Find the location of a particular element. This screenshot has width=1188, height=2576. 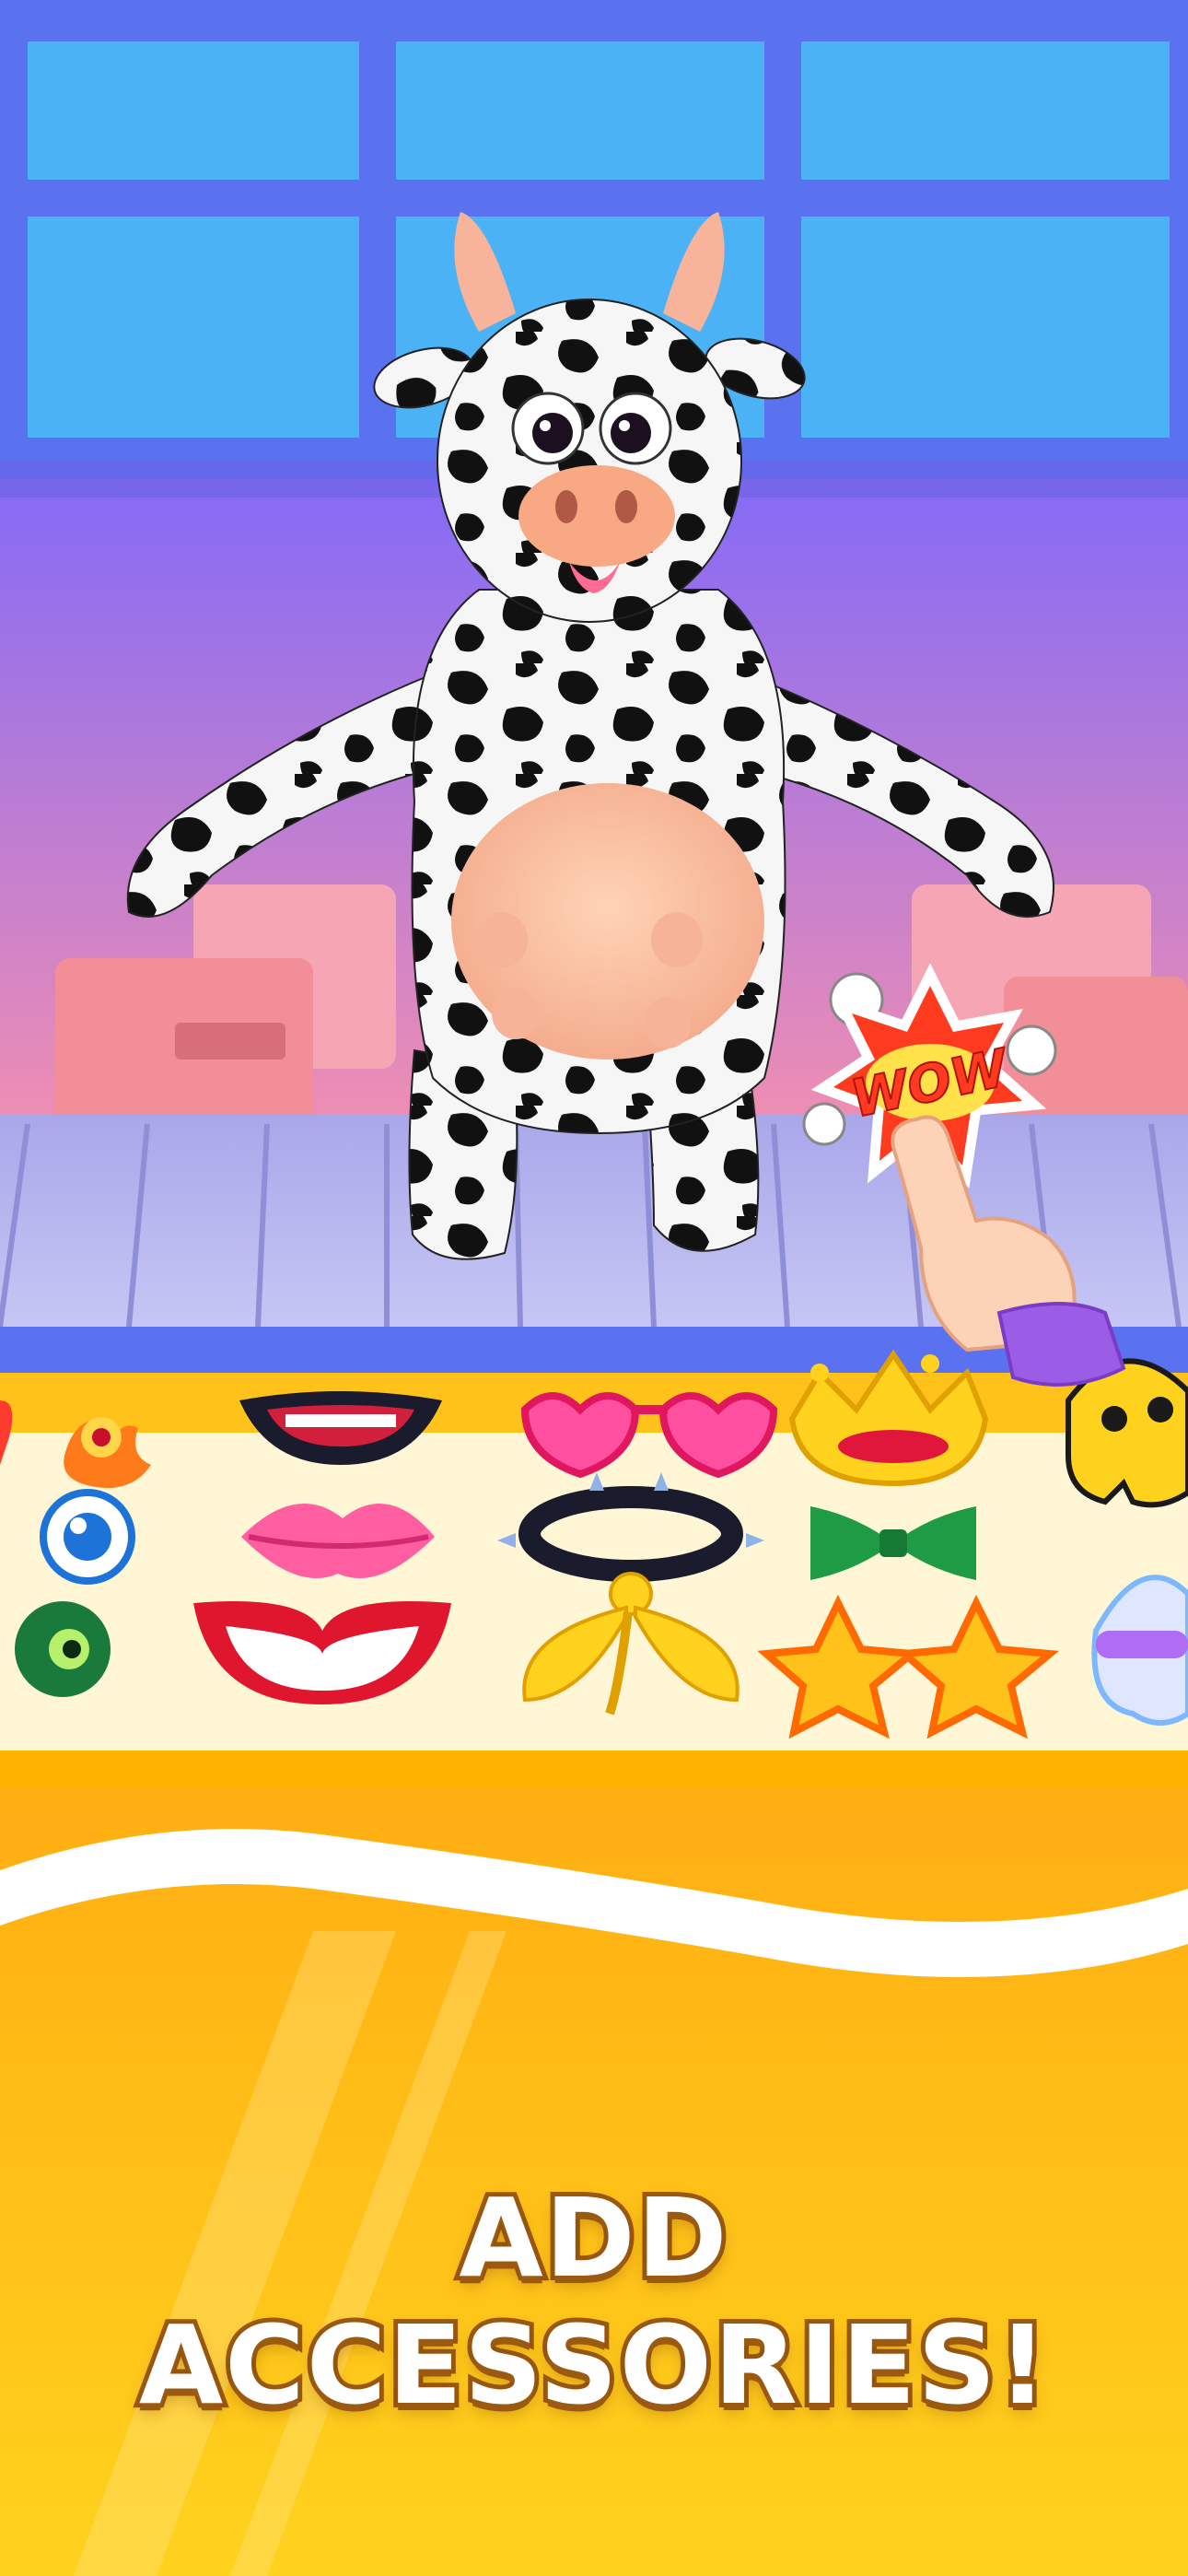

promo-caption: ADD ACCESSORIES! is located at coordinates (593, 2301).